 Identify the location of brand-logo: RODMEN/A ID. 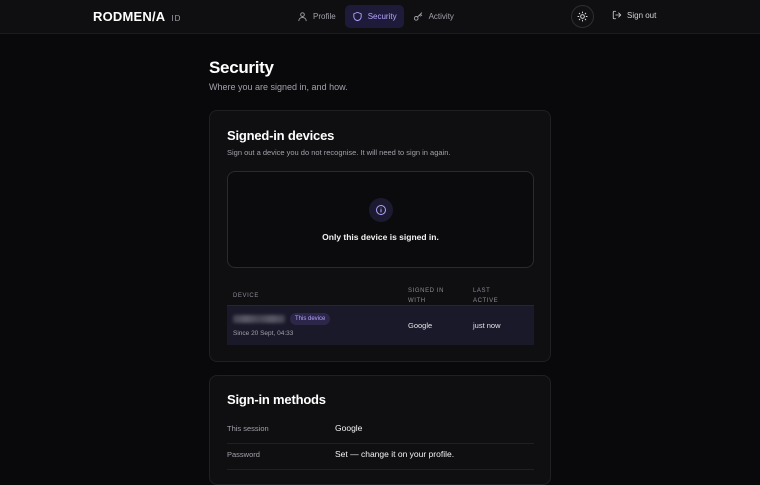
(137, 16).